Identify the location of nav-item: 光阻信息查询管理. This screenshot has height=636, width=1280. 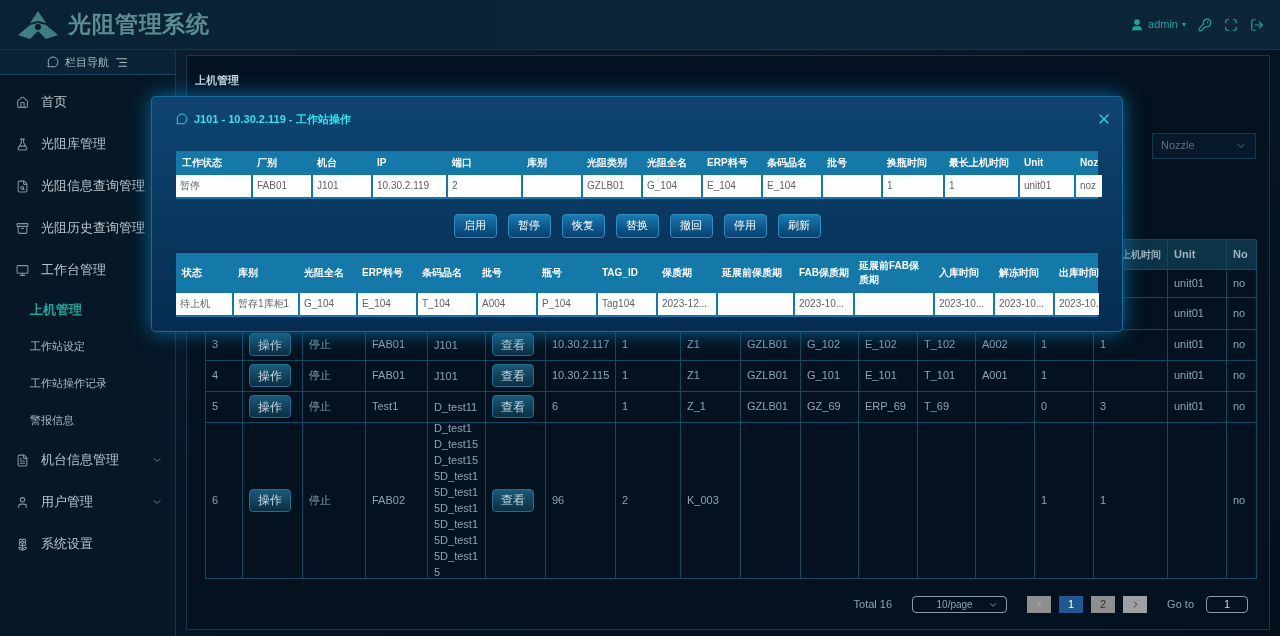
(87, 186).